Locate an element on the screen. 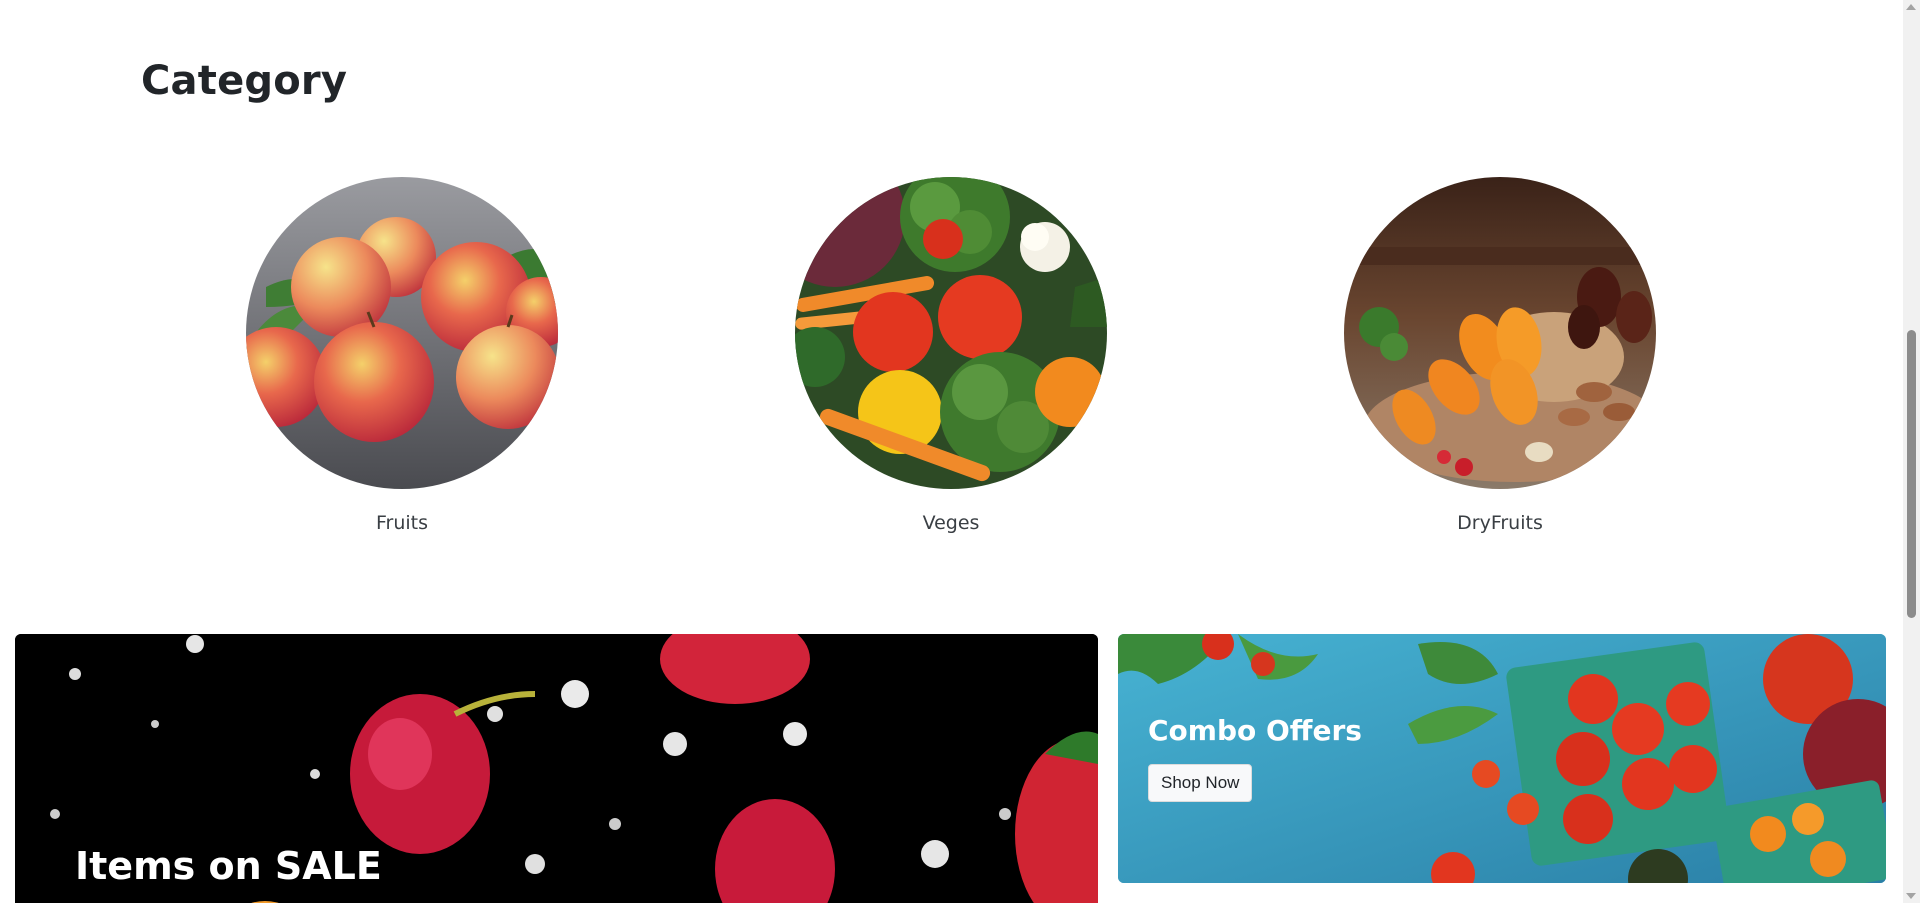 The height and width of the screenshot is (903, 1920). vertical-scrollbar is located at coordinates (1911, 451).